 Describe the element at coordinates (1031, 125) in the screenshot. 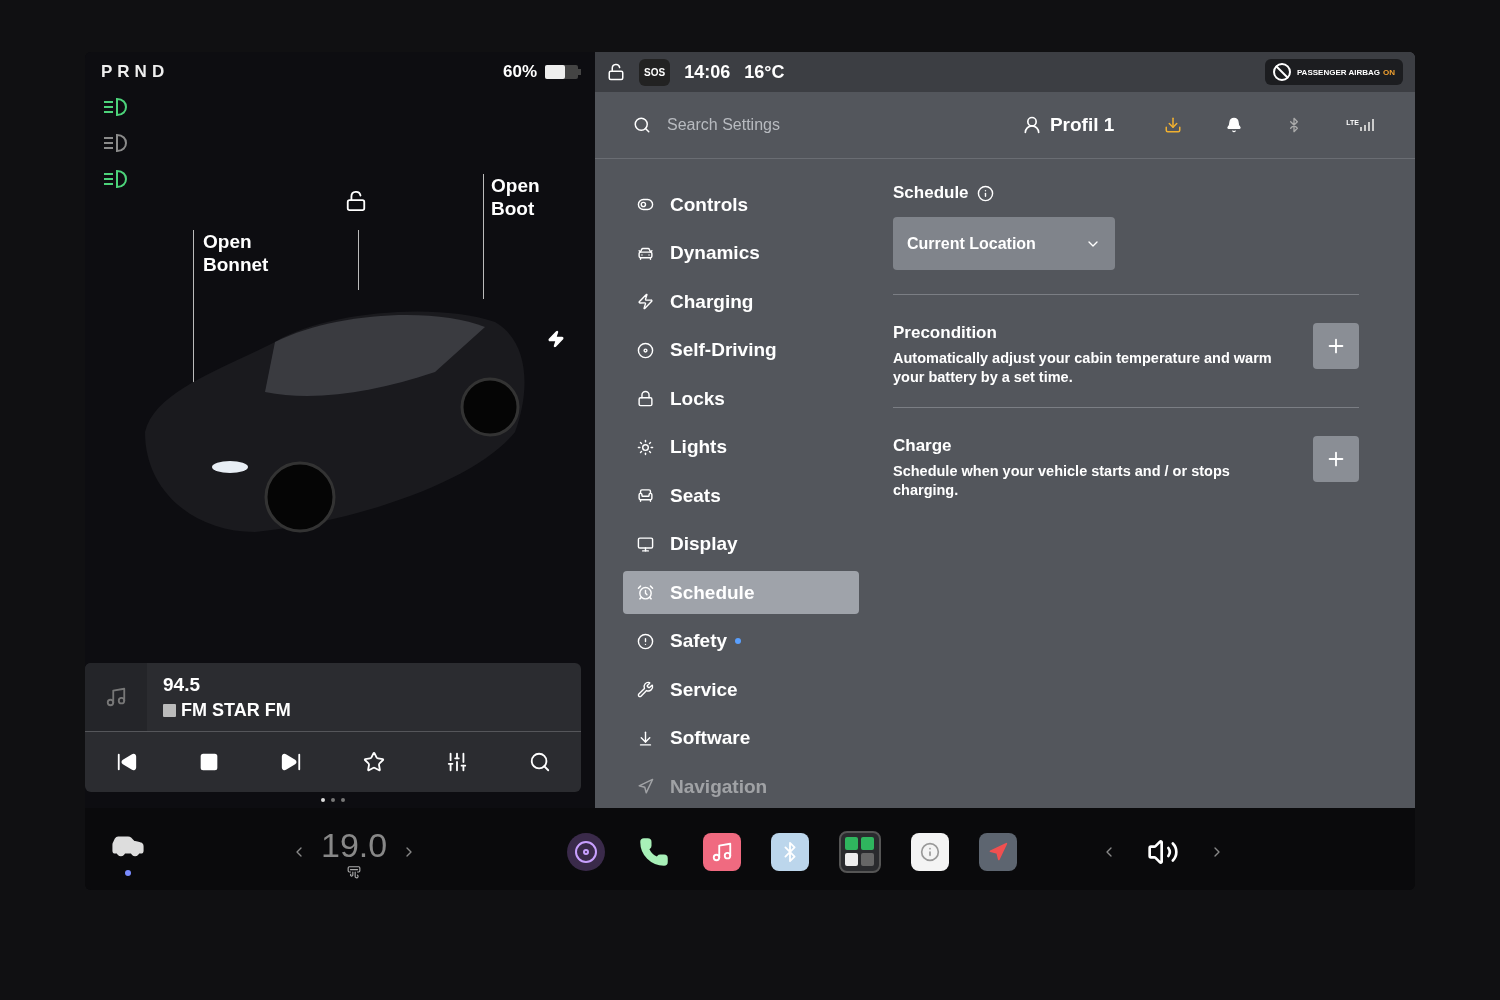

I see `user-icon` at that location.